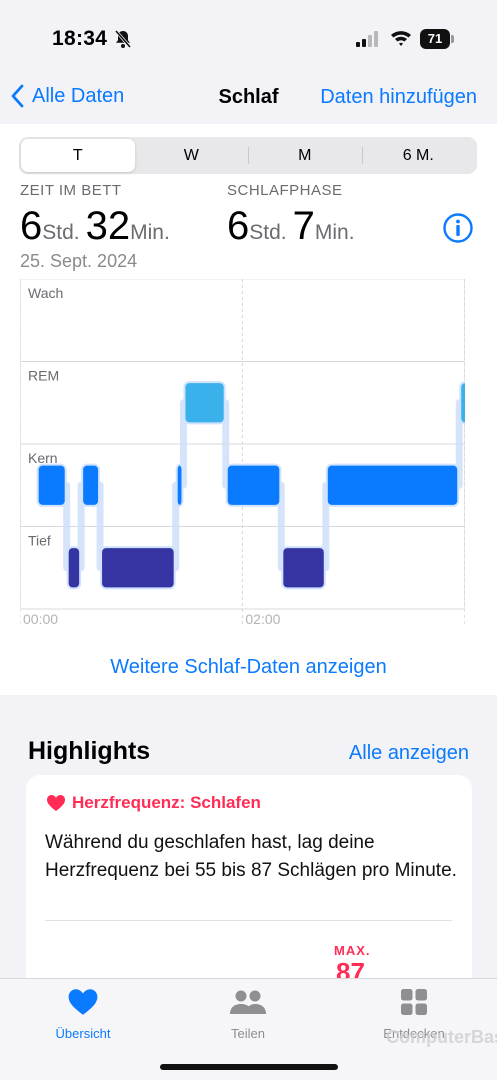 The height and width of the screenshot is (1080, 497). Describe the element at coordinates (43, 458) in the screenshot. I see `chart-stage-label: Kern` at that location.